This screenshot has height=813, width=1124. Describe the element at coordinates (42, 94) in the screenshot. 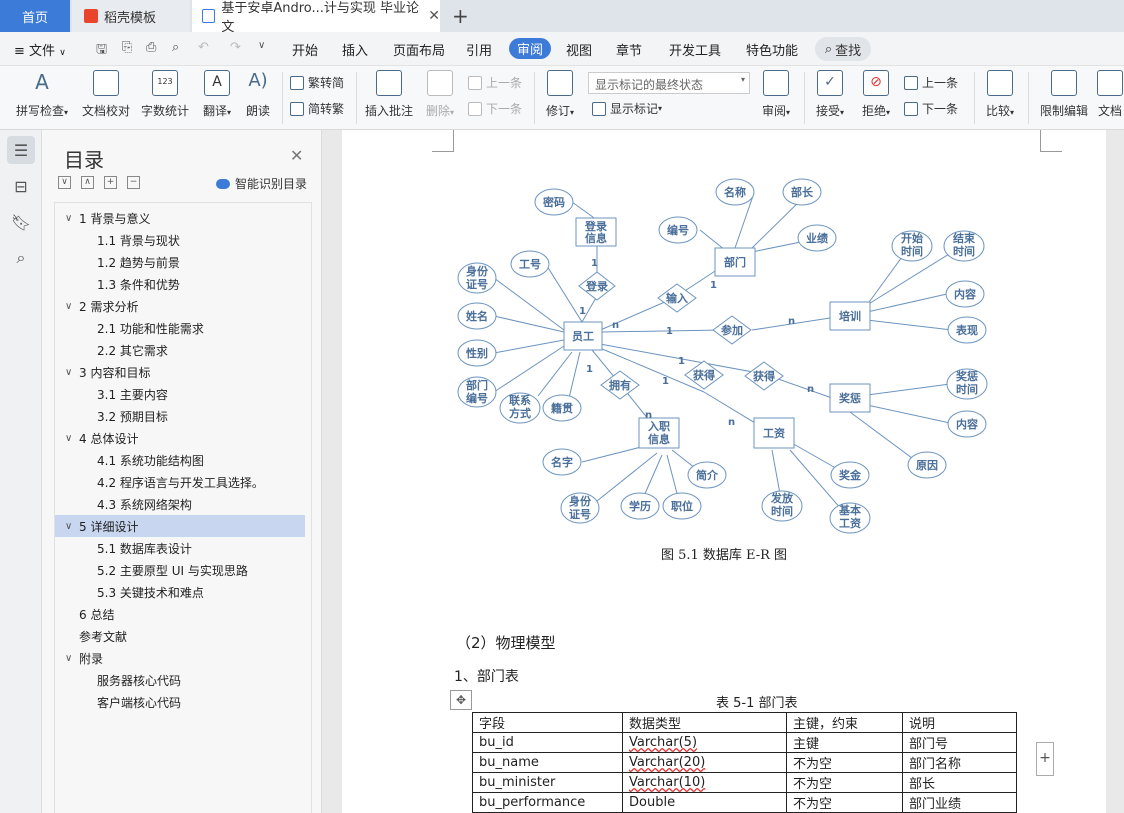

I see `spell-check-button: A 拼写检查▾` at that location.